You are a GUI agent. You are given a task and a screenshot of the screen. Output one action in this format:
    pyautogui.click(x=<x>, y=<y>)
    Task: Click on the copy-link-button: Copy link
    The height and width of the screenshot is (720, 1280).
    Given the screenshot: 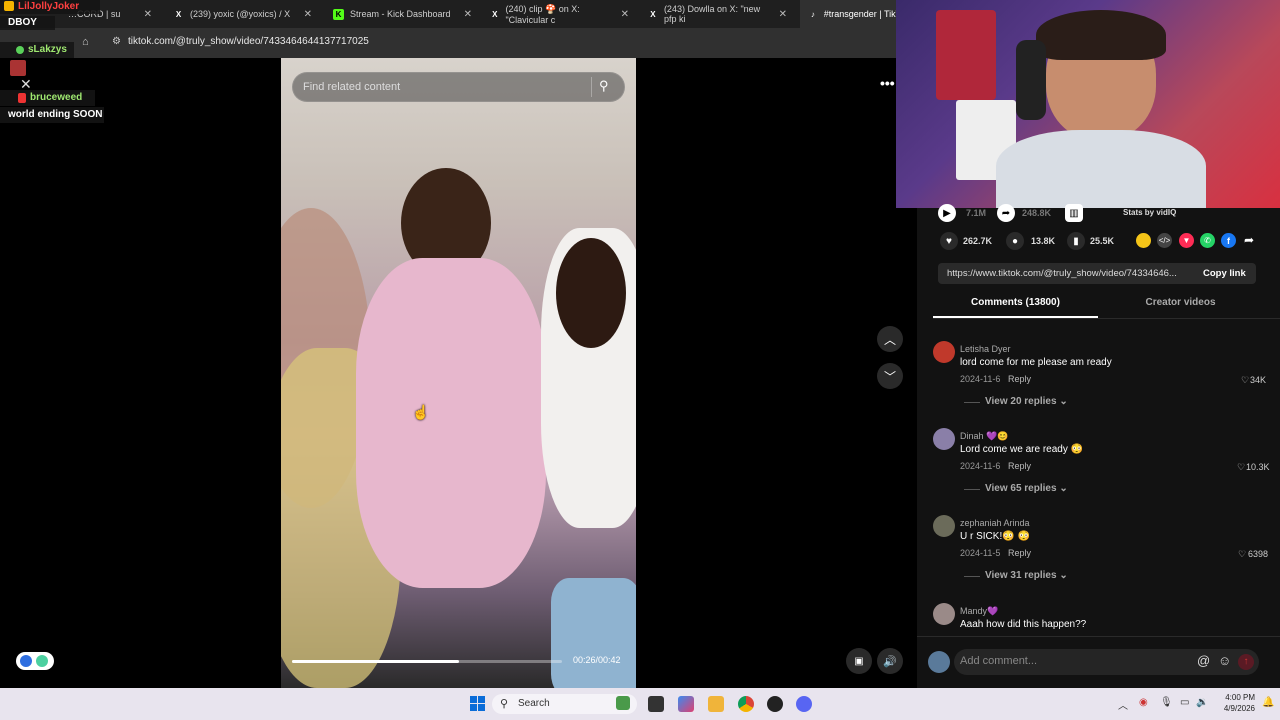 What is the action you would take?
    pyautogui.click(x=1224, y=273)
    